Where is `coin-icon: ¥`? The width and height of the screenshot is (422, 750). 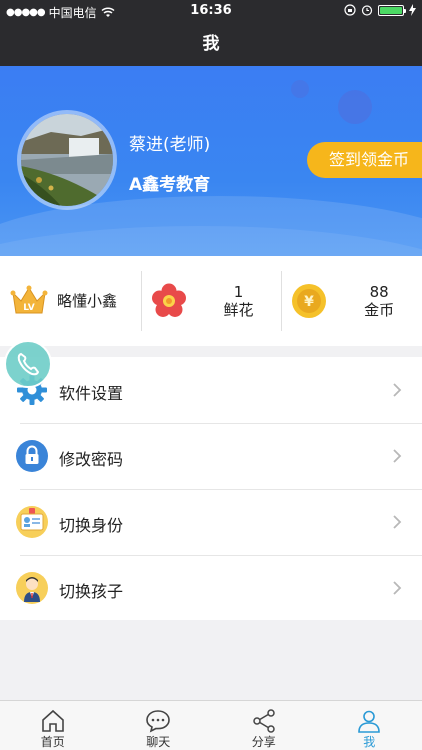
coin-icon: ¥ is located at coordinates (309, 301).